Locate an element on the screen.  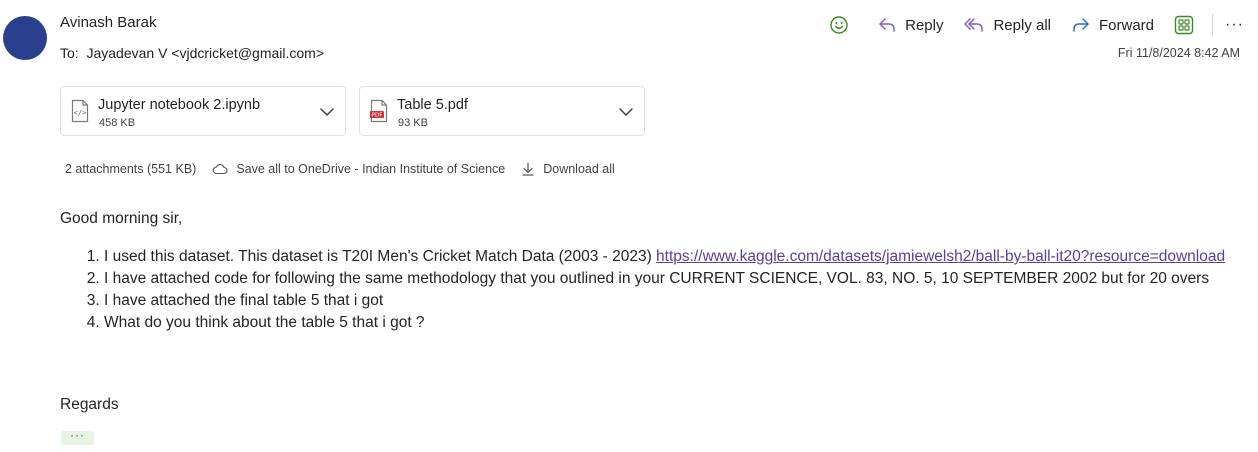
more-actions-button: ··· is located at coordinates (1234, 25).